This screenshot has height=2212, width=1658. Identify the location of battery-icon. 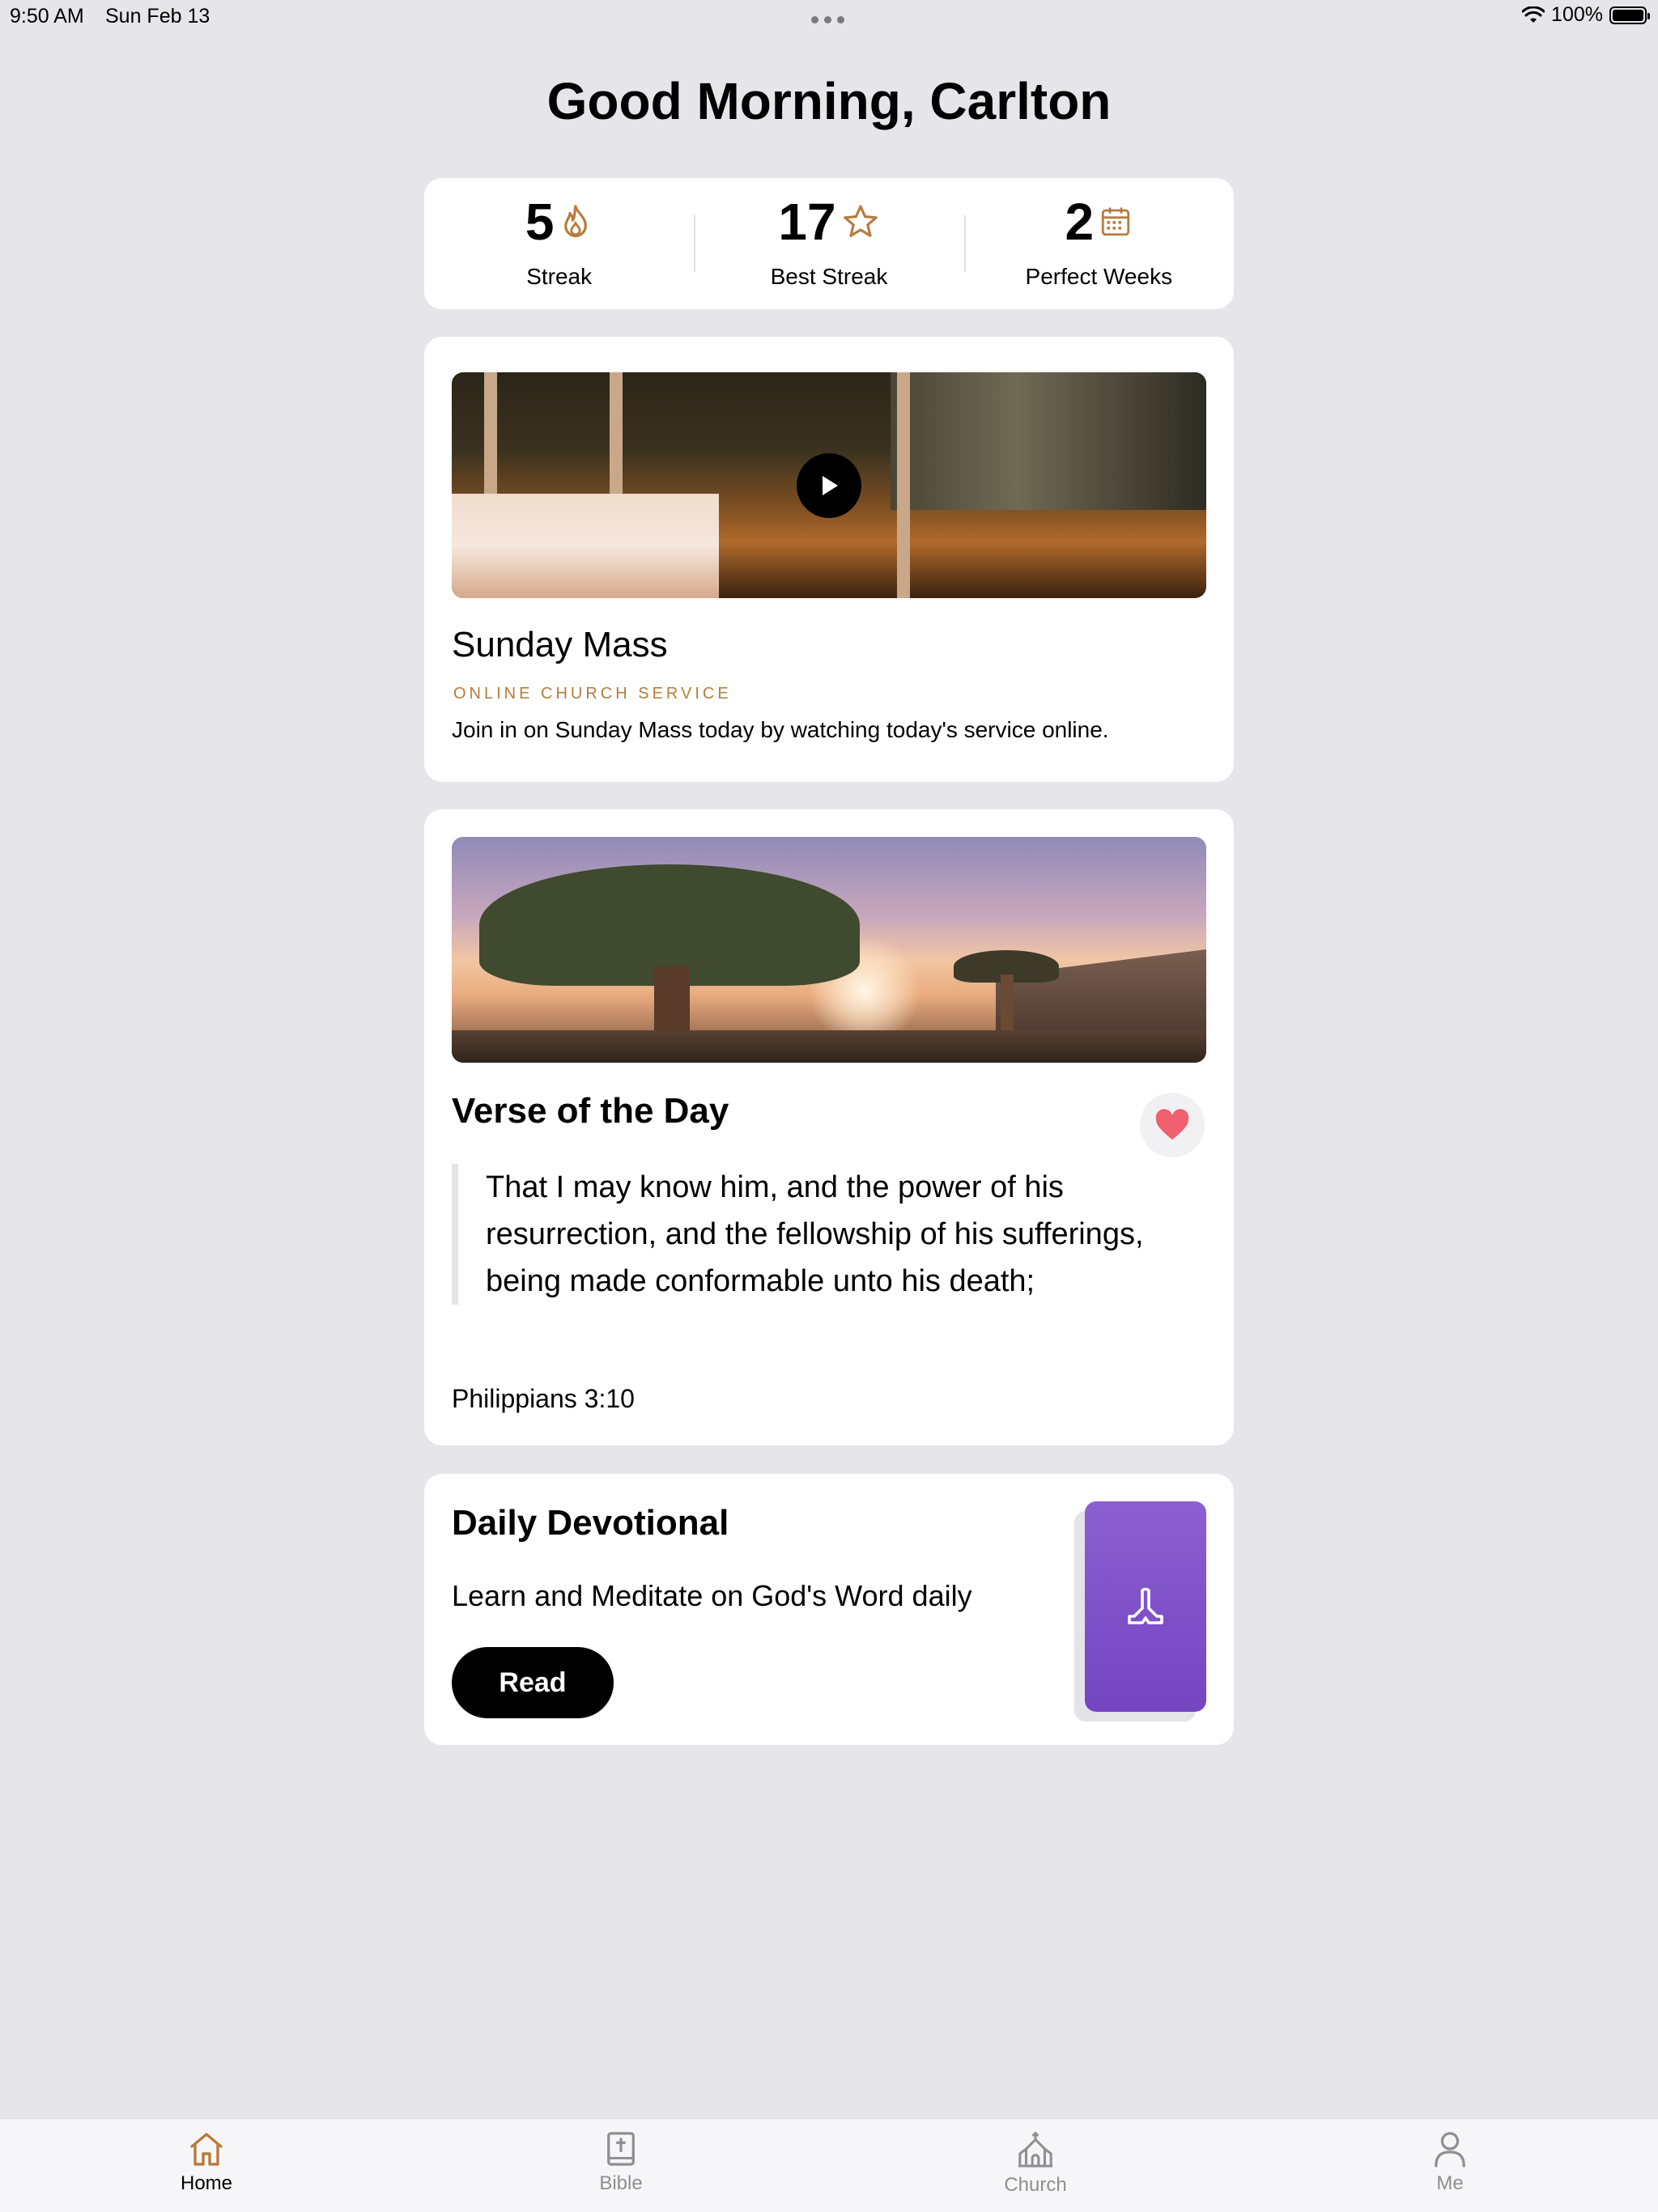
(1629, 15).